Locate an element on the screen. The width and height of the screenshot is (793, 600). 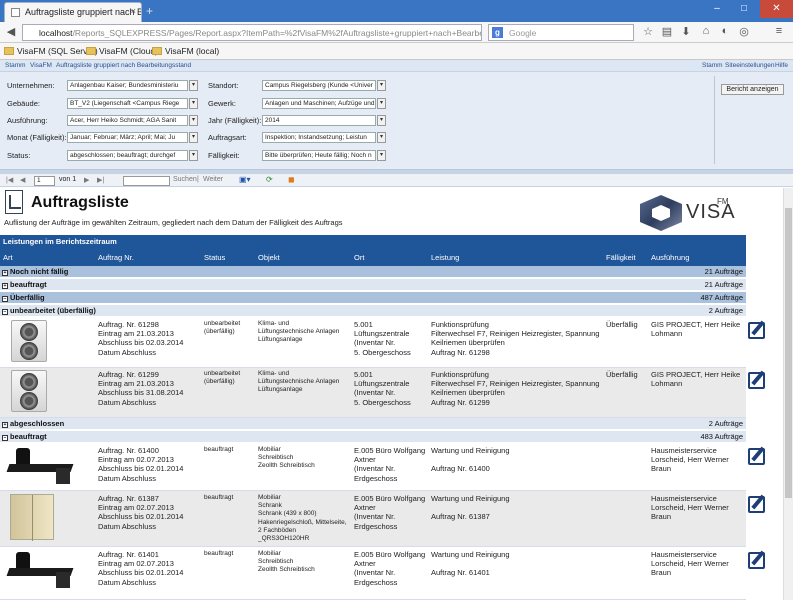
google-icon: g is located at coordinates (497, 32).